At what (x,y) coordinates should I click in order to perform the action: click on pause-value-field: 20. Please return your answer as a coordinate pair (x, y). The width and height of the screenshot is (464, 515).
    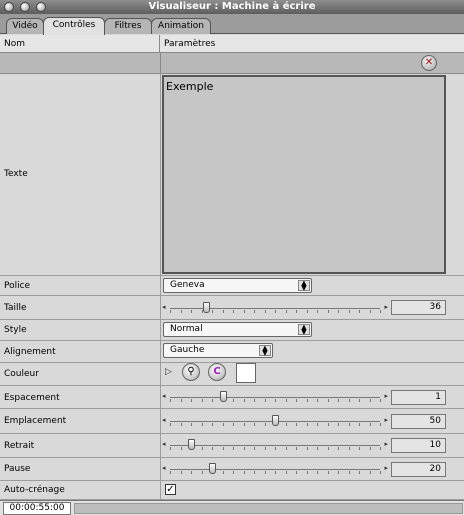
    Looking at the image, I should click on (418, 469).